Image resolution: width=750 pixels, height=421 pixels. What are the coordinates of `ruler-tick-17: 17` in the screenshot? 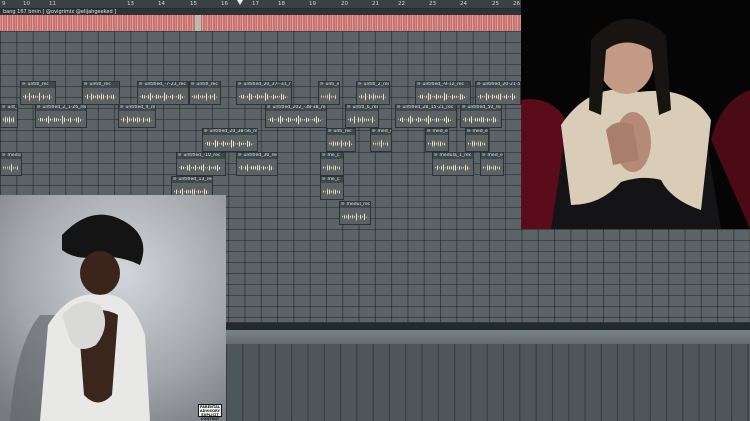 It's located at (255, 4).